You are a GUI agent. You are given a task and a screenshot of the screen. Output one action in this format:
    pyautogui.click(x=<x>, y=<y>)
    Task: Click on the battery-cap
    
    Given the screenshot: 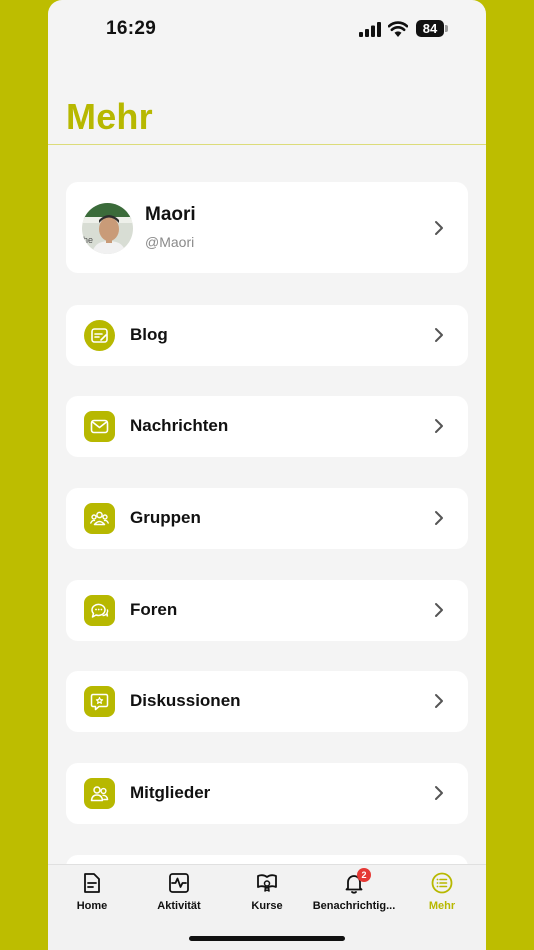 What is the action you would take?
    pyautogui.click(x=446, y=28)
    